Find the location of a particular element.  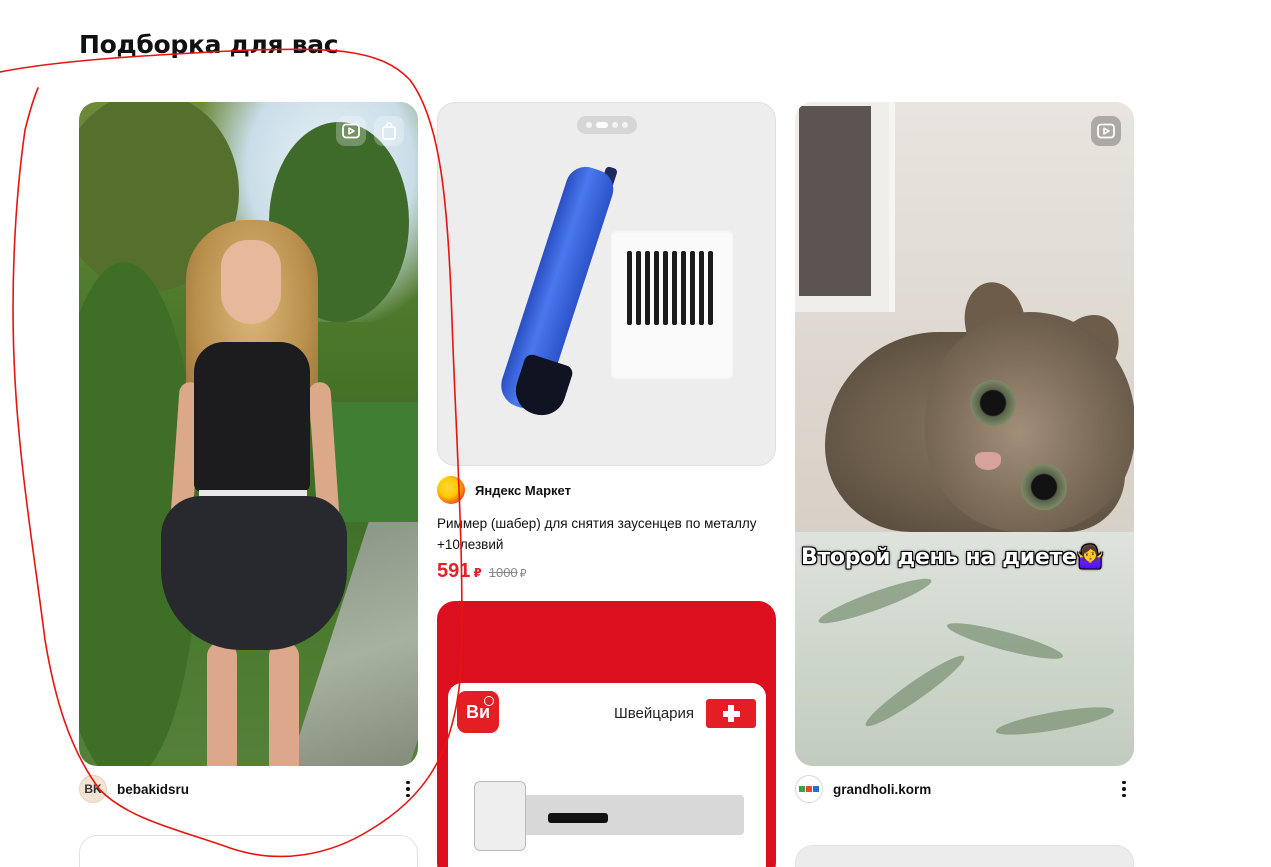

ad-country: Швейцария is located at coordinates (653, 713).